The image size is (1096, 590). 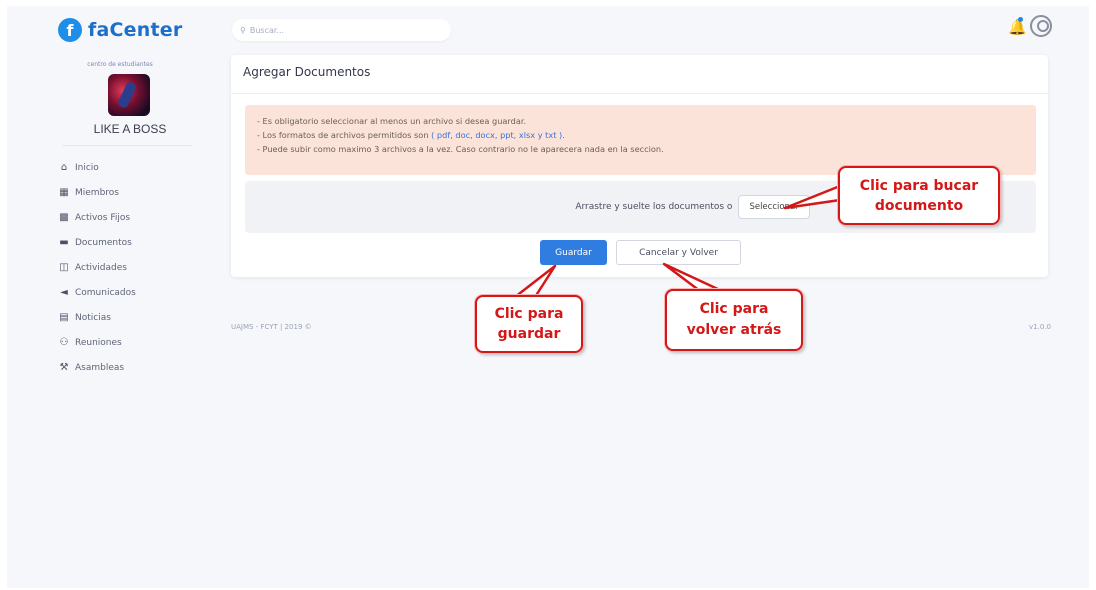 What do you see at coordinates (64, 342) in the screenshot?
I see `meeting-icon: ⚇` at bounding box center [64, 342].